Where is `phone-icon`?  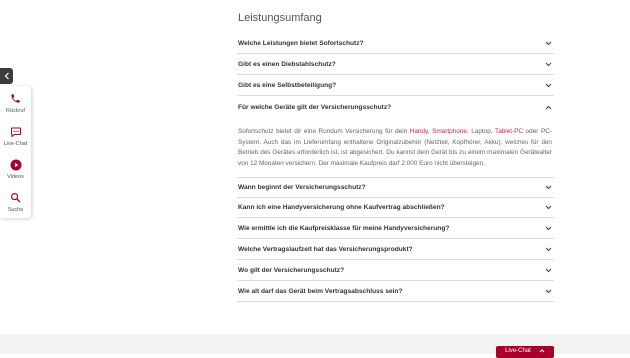
phone-icon is located at coordinates (15, 98).